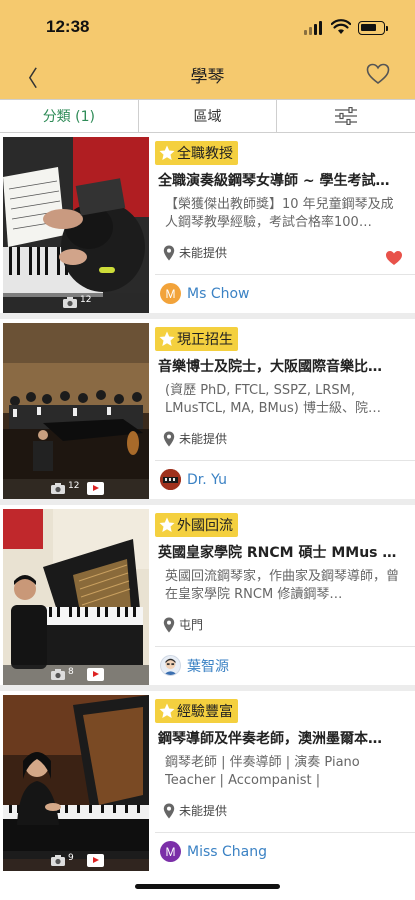 The height and width of the screenshot is (900, 415). Describe the element at coordinates (207, 25) in the screenshot. I see `status-bar: 12:38` at that location.